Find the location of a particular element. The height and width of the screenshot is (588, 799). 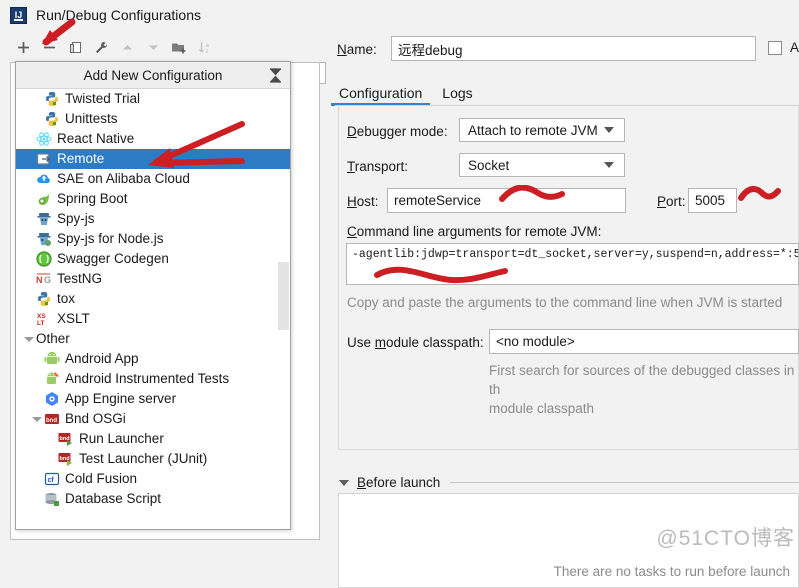

list-item: Android Instrumented Tests is located at coordinates (153, 379).